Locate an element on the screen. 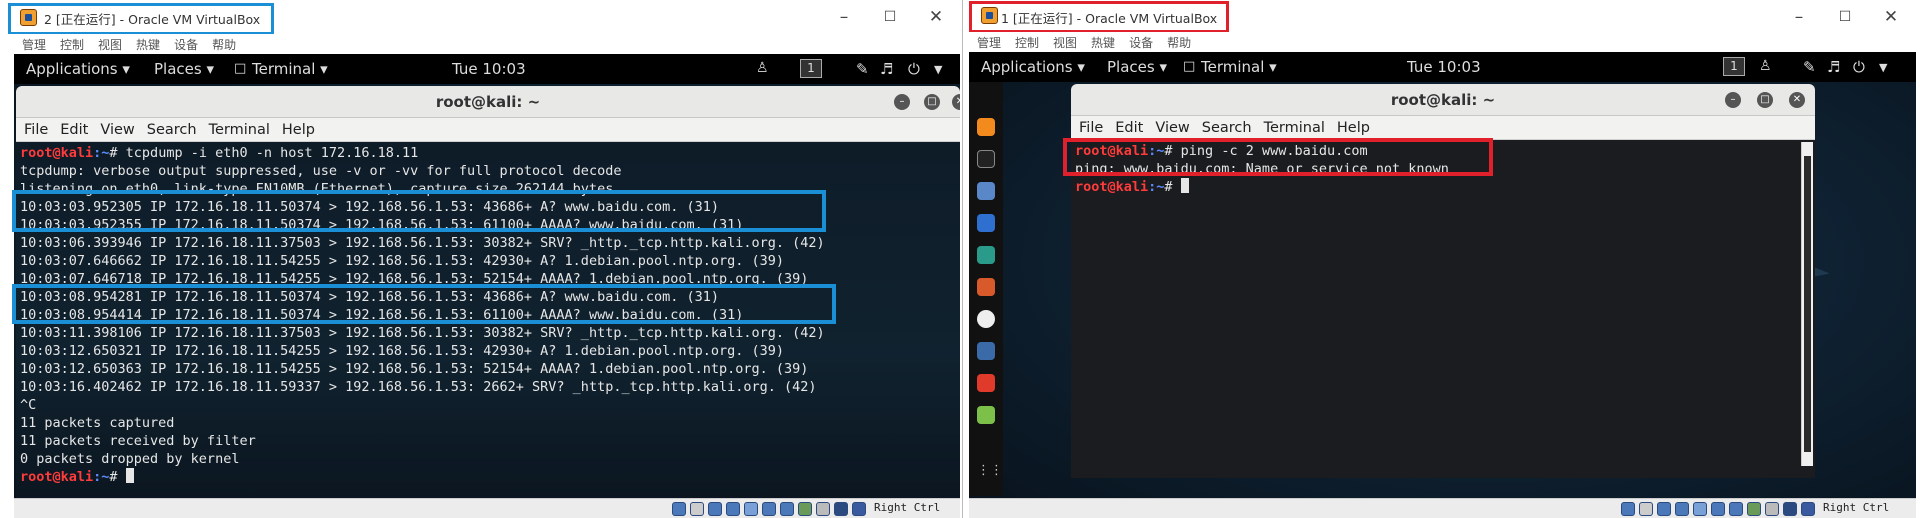 The width and height of the screenshot is (1920, 518). armitage-icon is located at coordinates (986, 255).